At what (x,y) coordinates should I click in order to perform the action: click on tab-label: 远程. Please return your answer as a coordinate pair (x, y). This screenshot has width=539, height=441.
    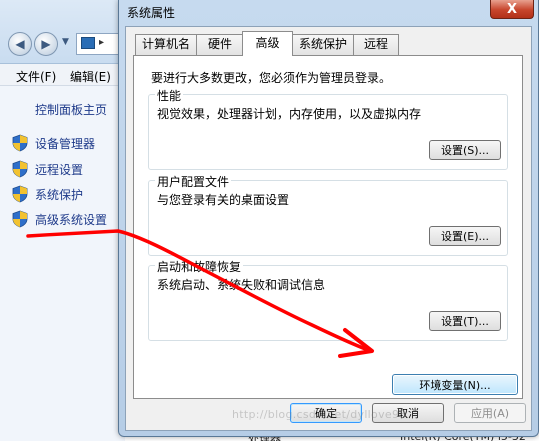
    Looking at the image, I should click on (375, 44).